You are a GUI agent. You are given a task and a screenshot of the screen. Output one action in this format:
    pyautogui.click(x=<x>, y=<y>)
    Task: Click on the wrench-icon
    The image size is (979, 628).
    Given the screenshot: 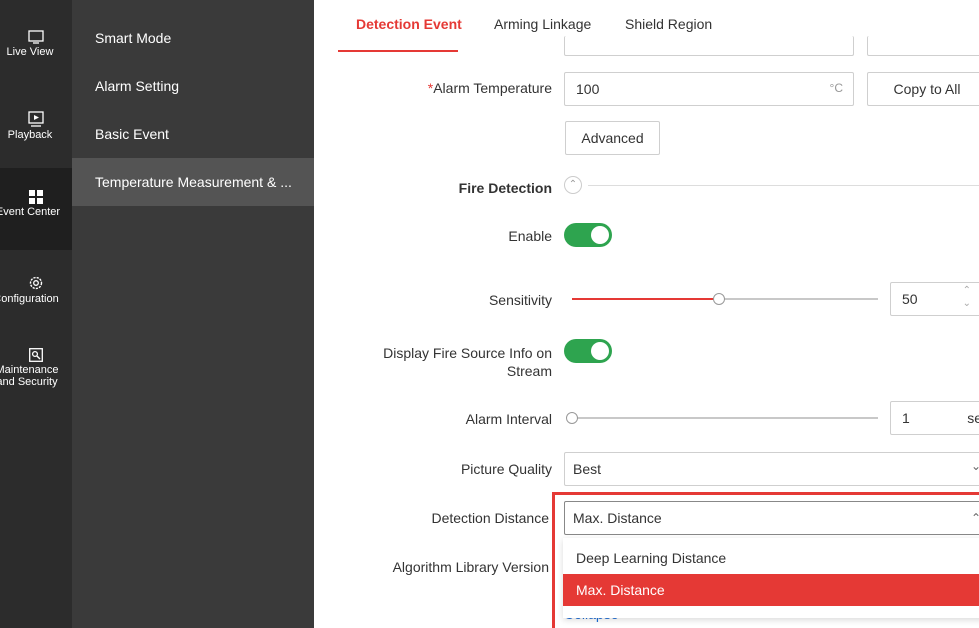 What is the action you would take?
    pyautogui.click(x=36, y=355)
    